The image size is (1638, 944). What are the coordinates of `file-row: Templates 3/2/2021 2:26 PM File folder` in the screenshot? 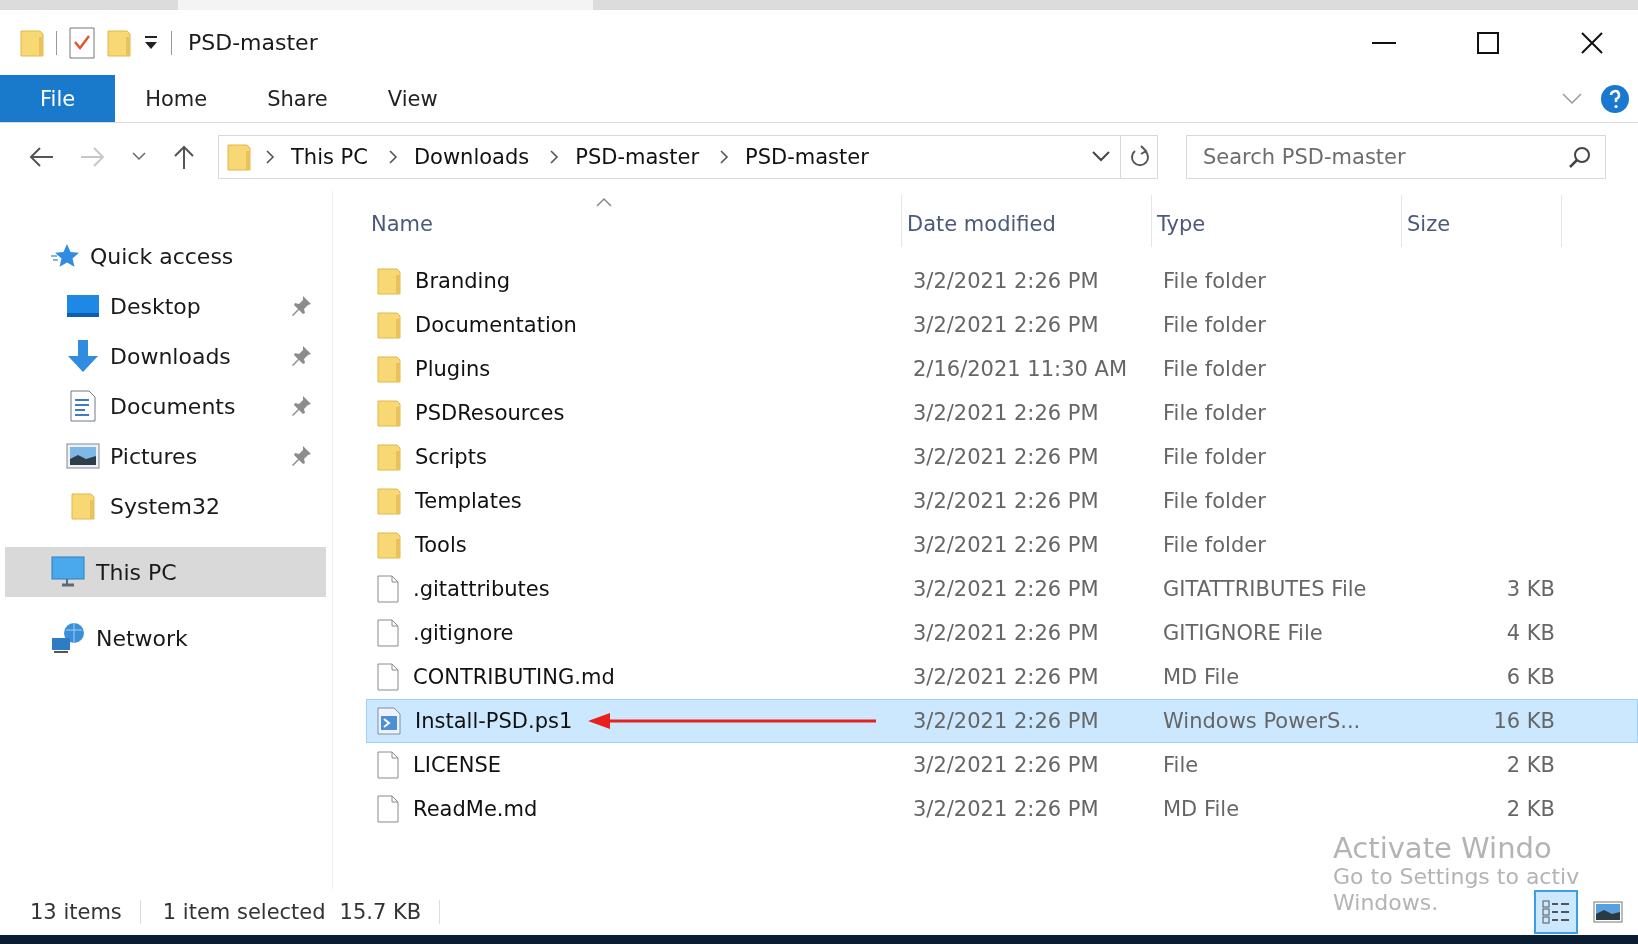 It's located at (1002, 501).